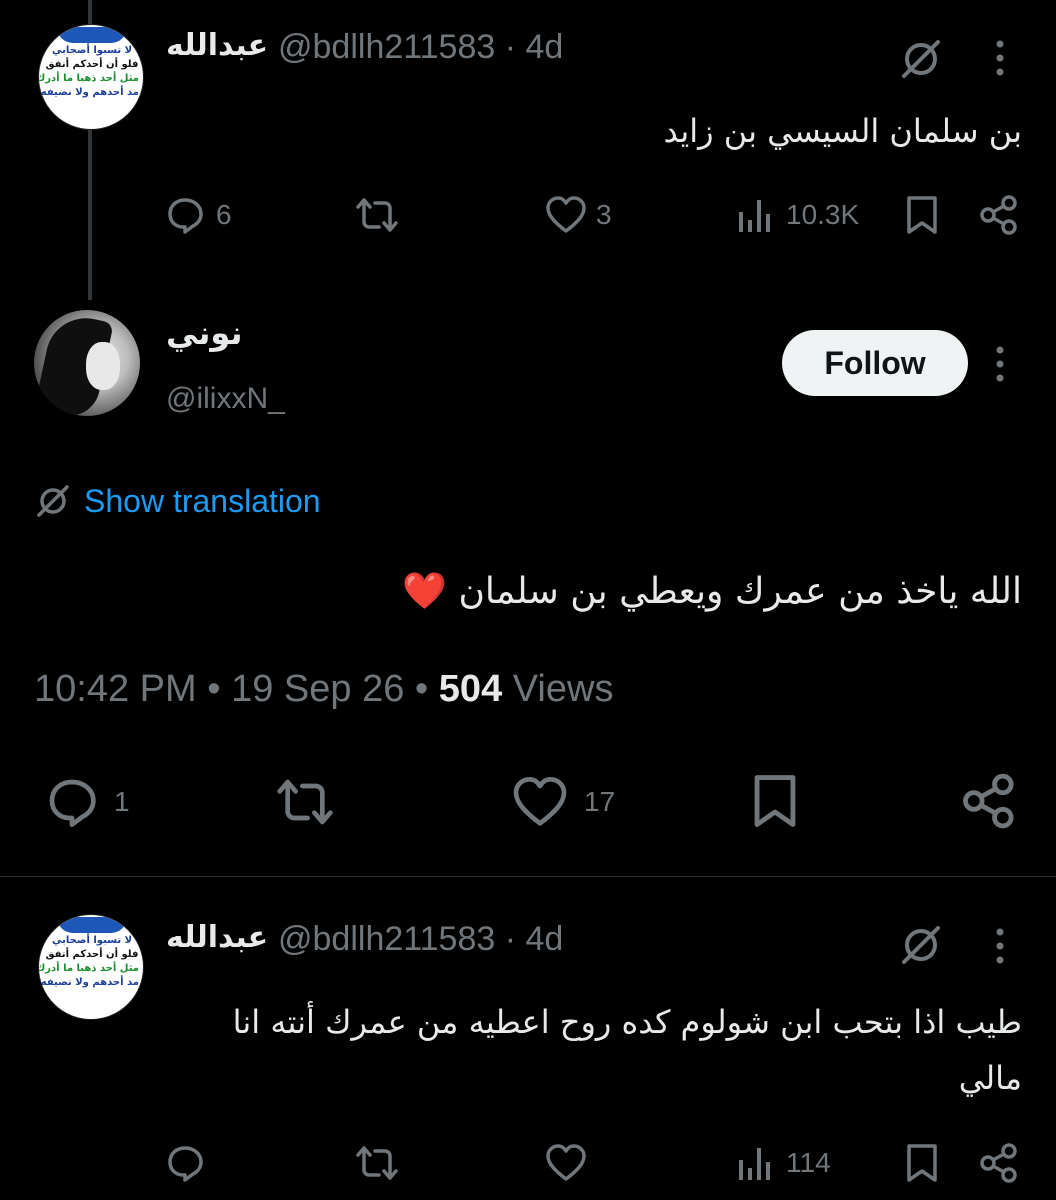 The image size is (1056, 1200). What do you see at coordinates (823, 214) in the screenshot?
I see `views-count: 10.3K` at bounding box center [823, 214].